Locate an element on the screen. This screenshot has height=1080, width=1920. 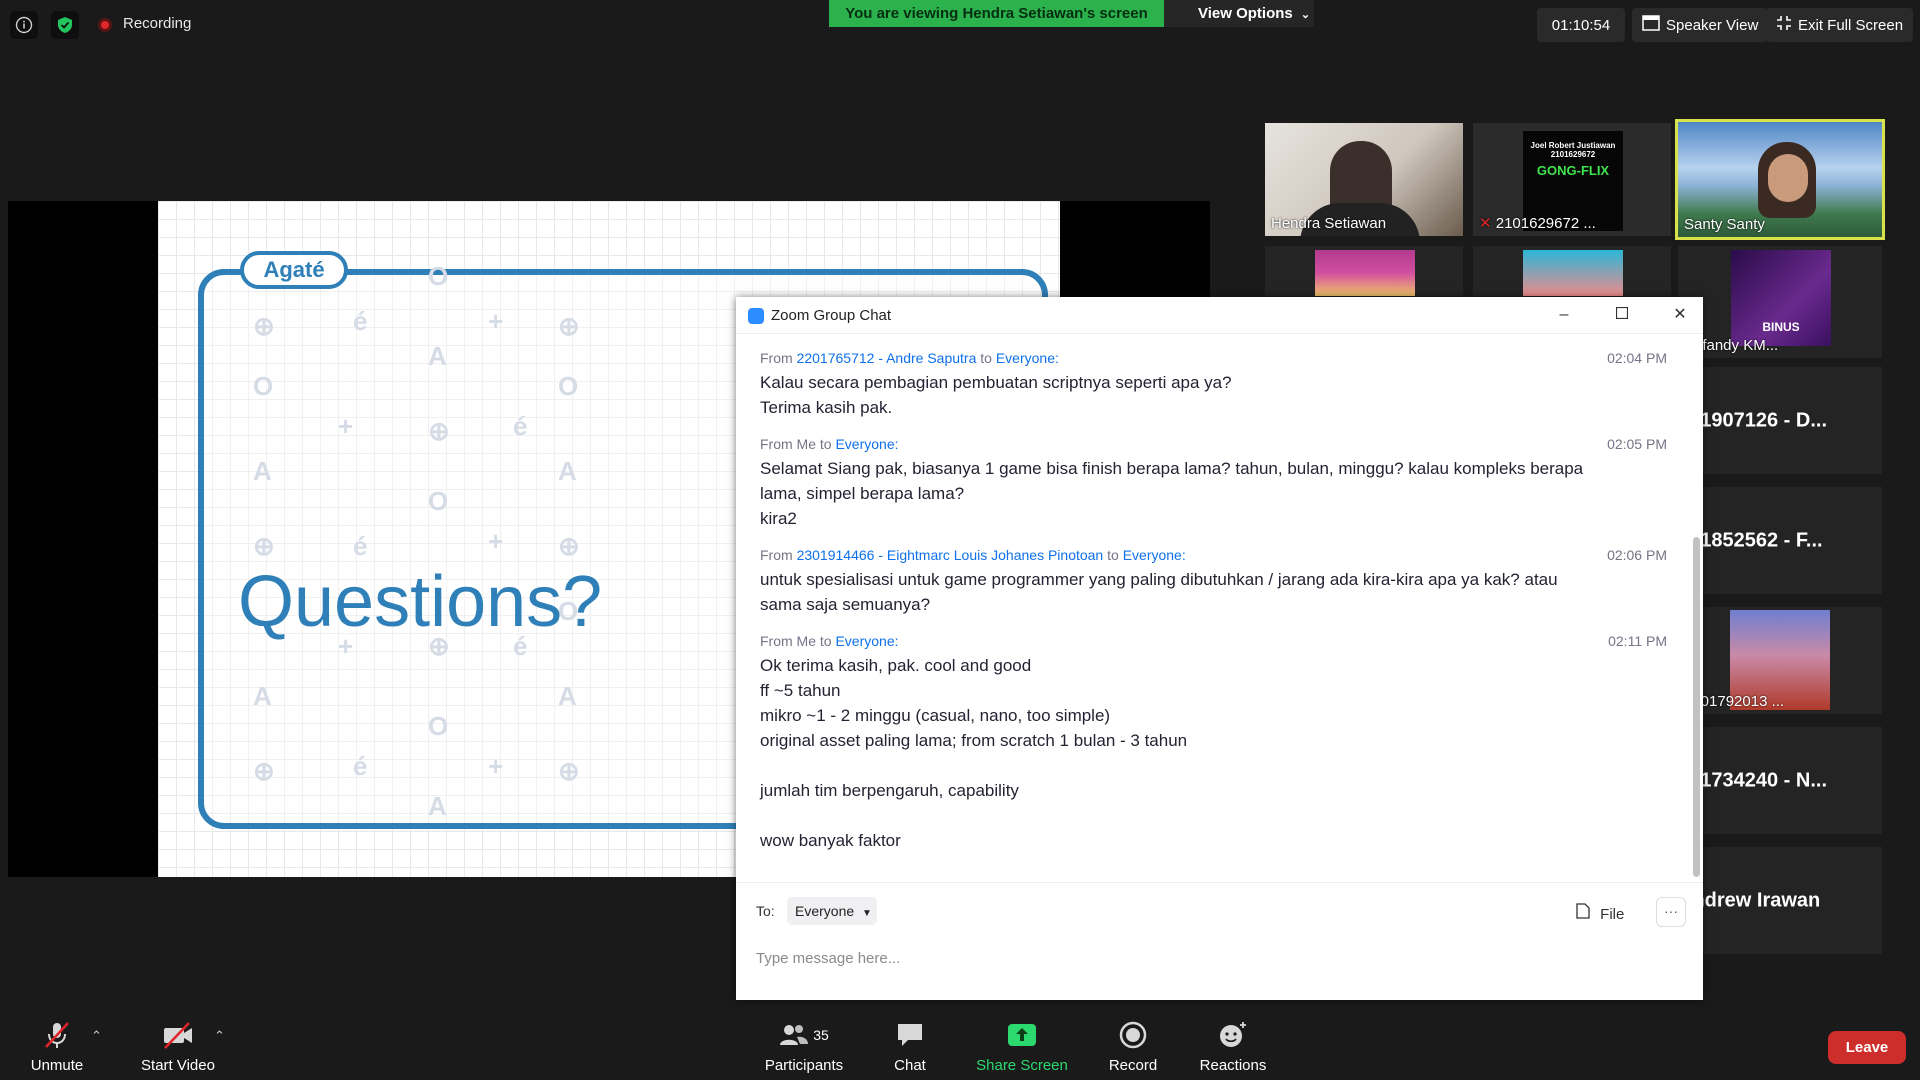
unmute-button: Unmute is located at coordinates (57, 1045).